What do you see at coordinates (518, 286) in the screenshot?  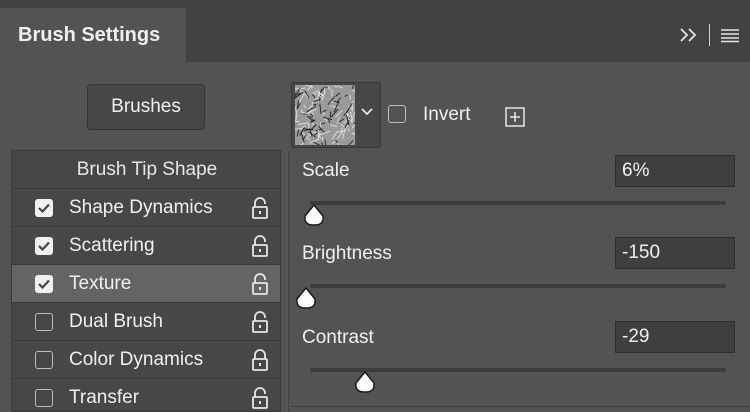 I see `brightness-slider-track` at bounding box center [518, 286].